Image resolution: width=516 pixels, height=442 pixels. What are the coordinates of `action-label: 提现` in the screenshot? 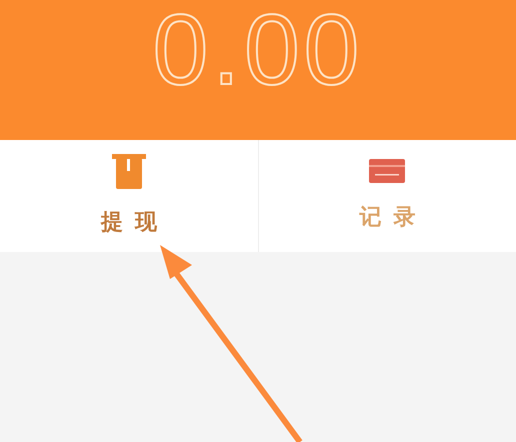 It's located at (134, 222).